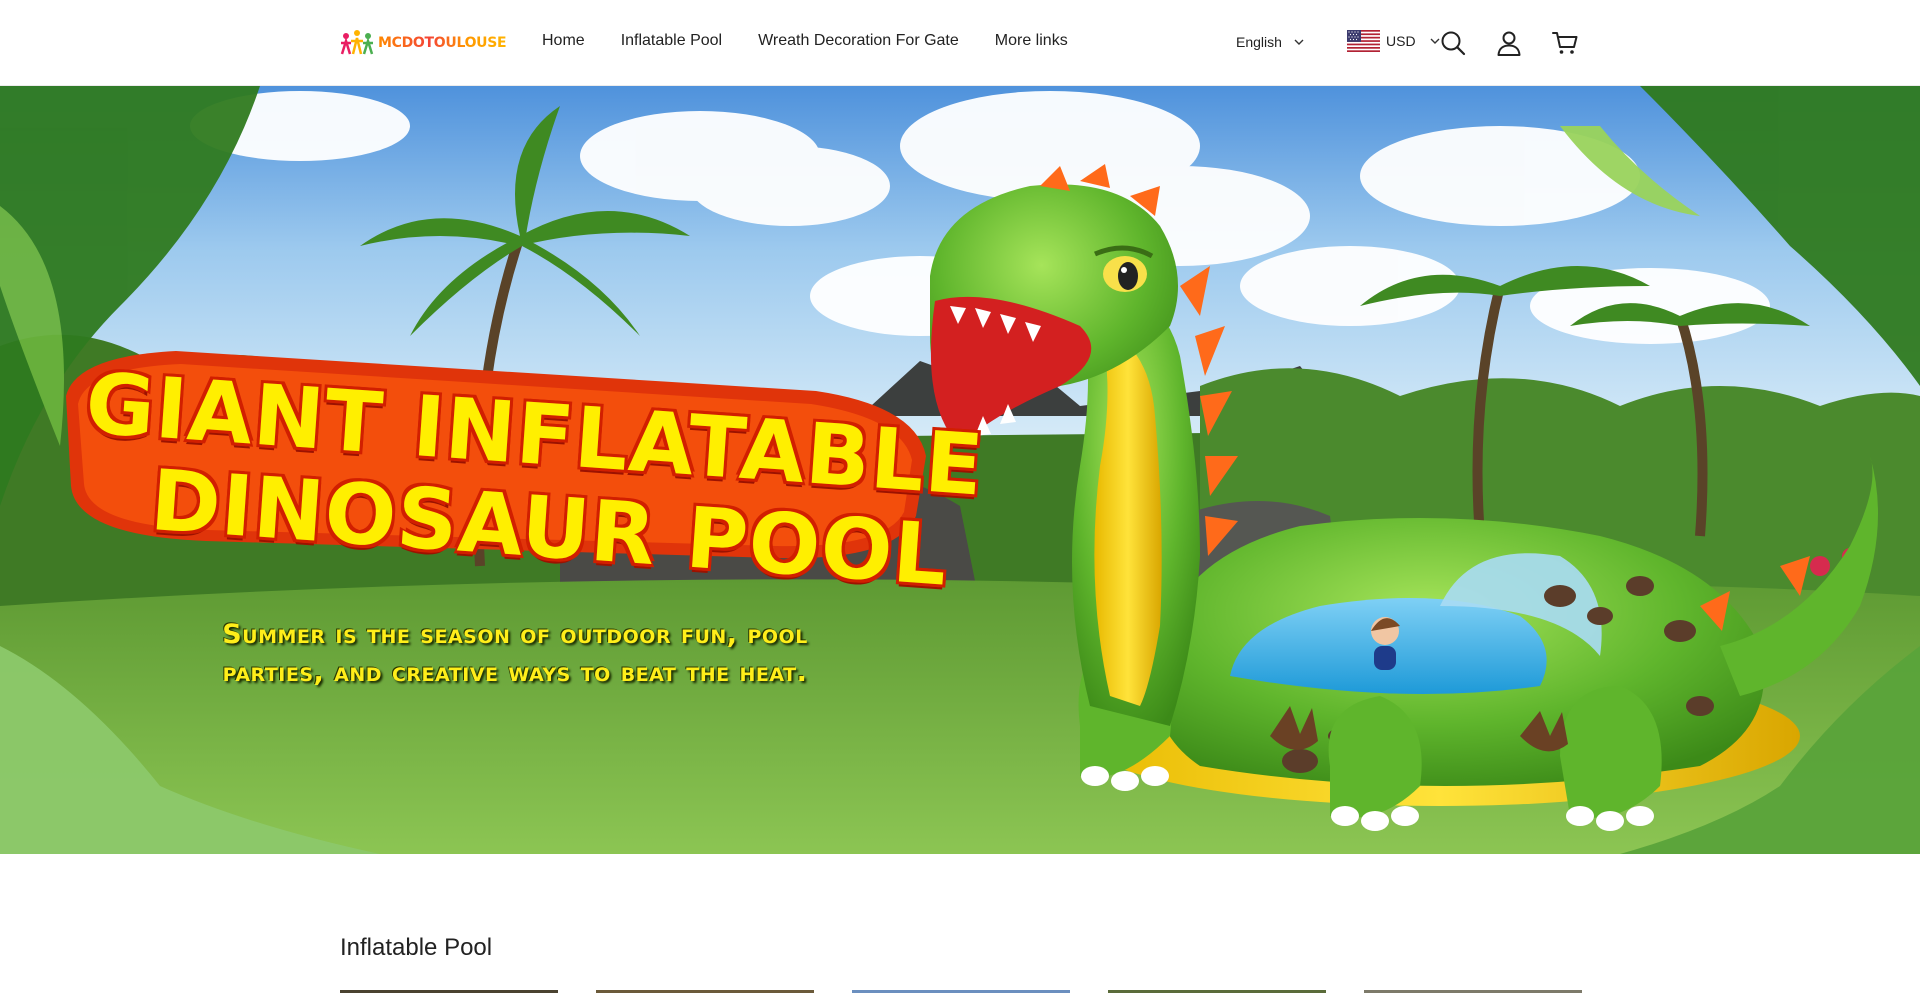 The image size is (1920, 993). I want to click on search-button, so click(1453, 43).